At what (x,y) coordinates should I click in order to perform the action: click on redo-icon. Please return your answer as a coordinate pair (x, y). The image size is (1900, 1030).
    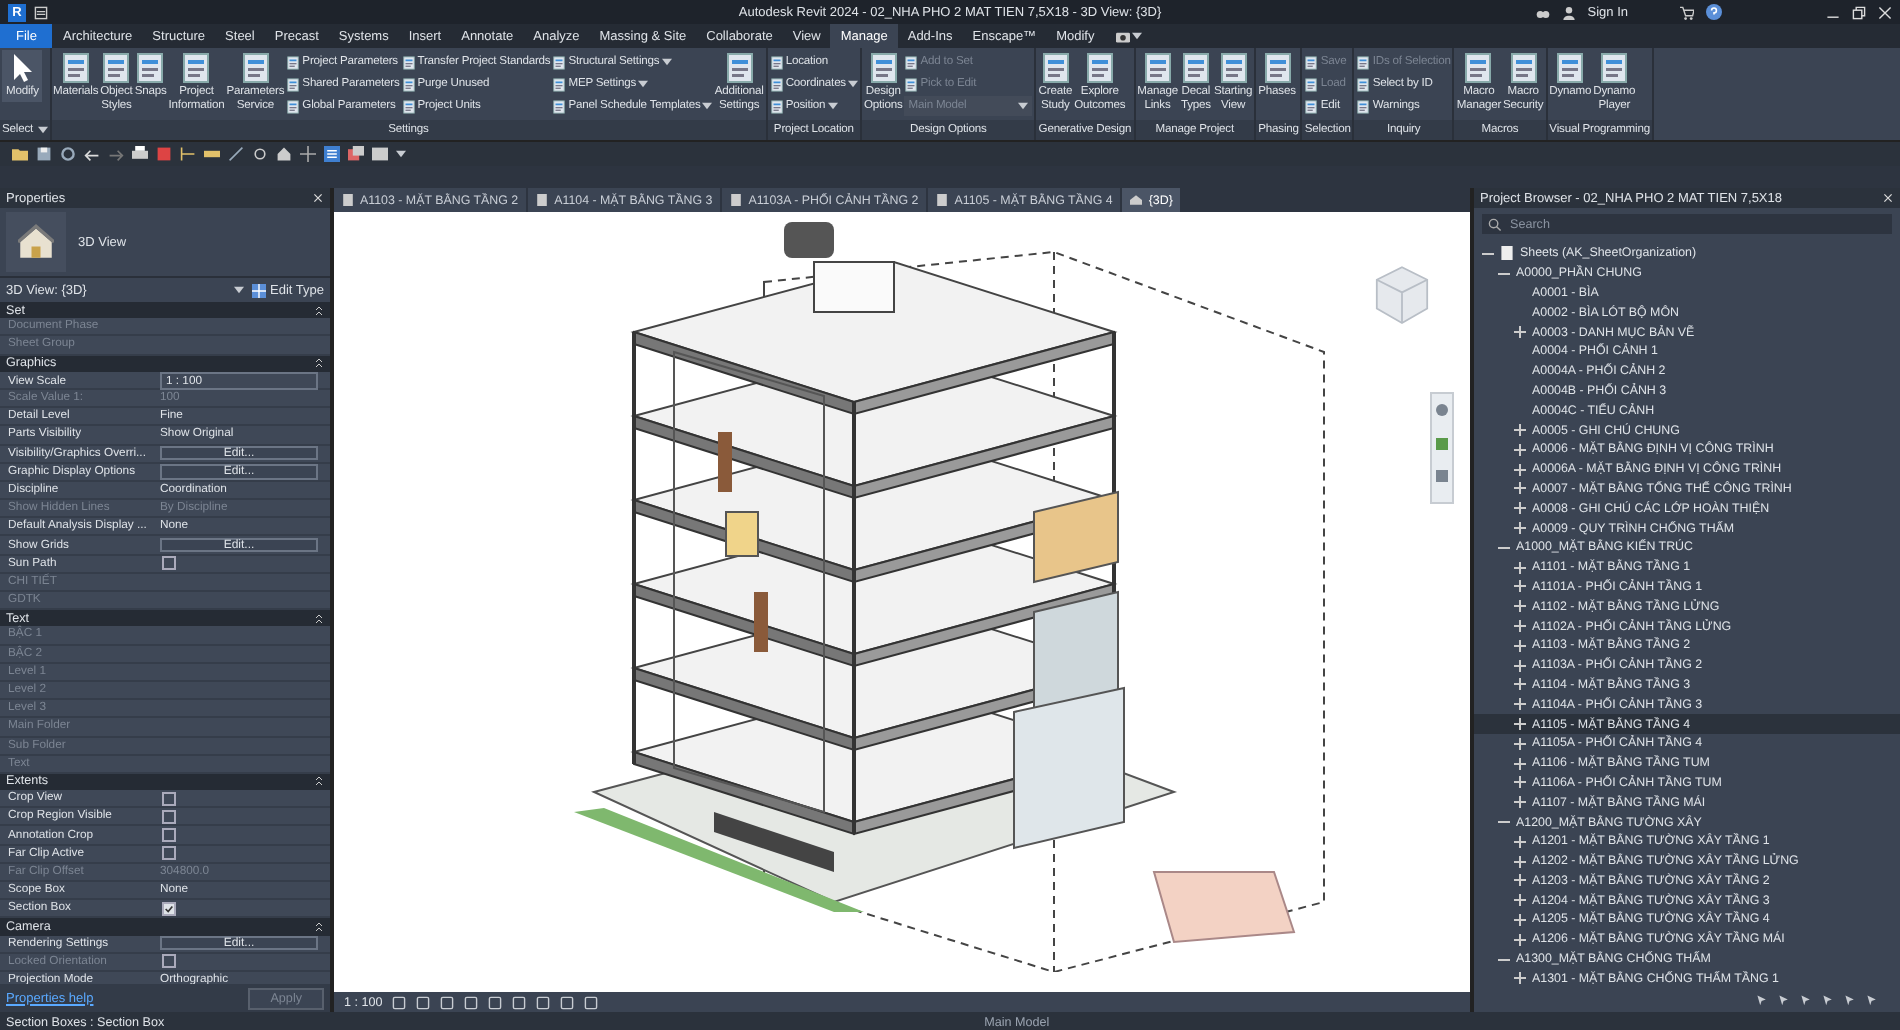
    Looking at the image, I should click on (116, 154).